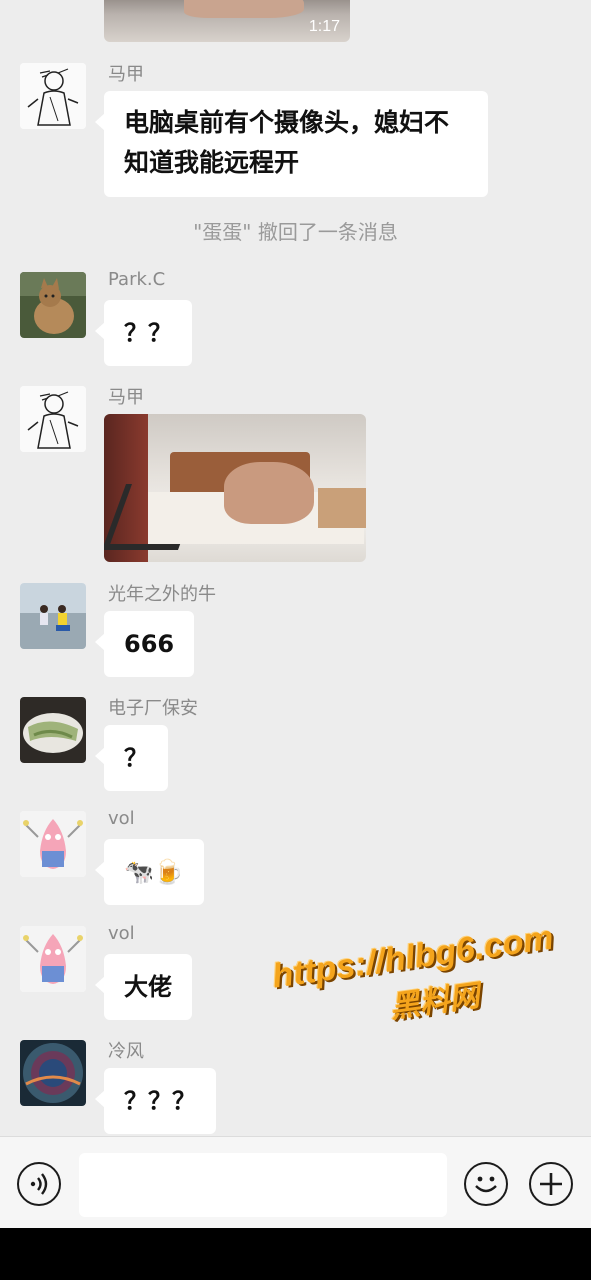  Describe the element at coordinates (235, 488) in the screenshot. I see `image-message` at that location.